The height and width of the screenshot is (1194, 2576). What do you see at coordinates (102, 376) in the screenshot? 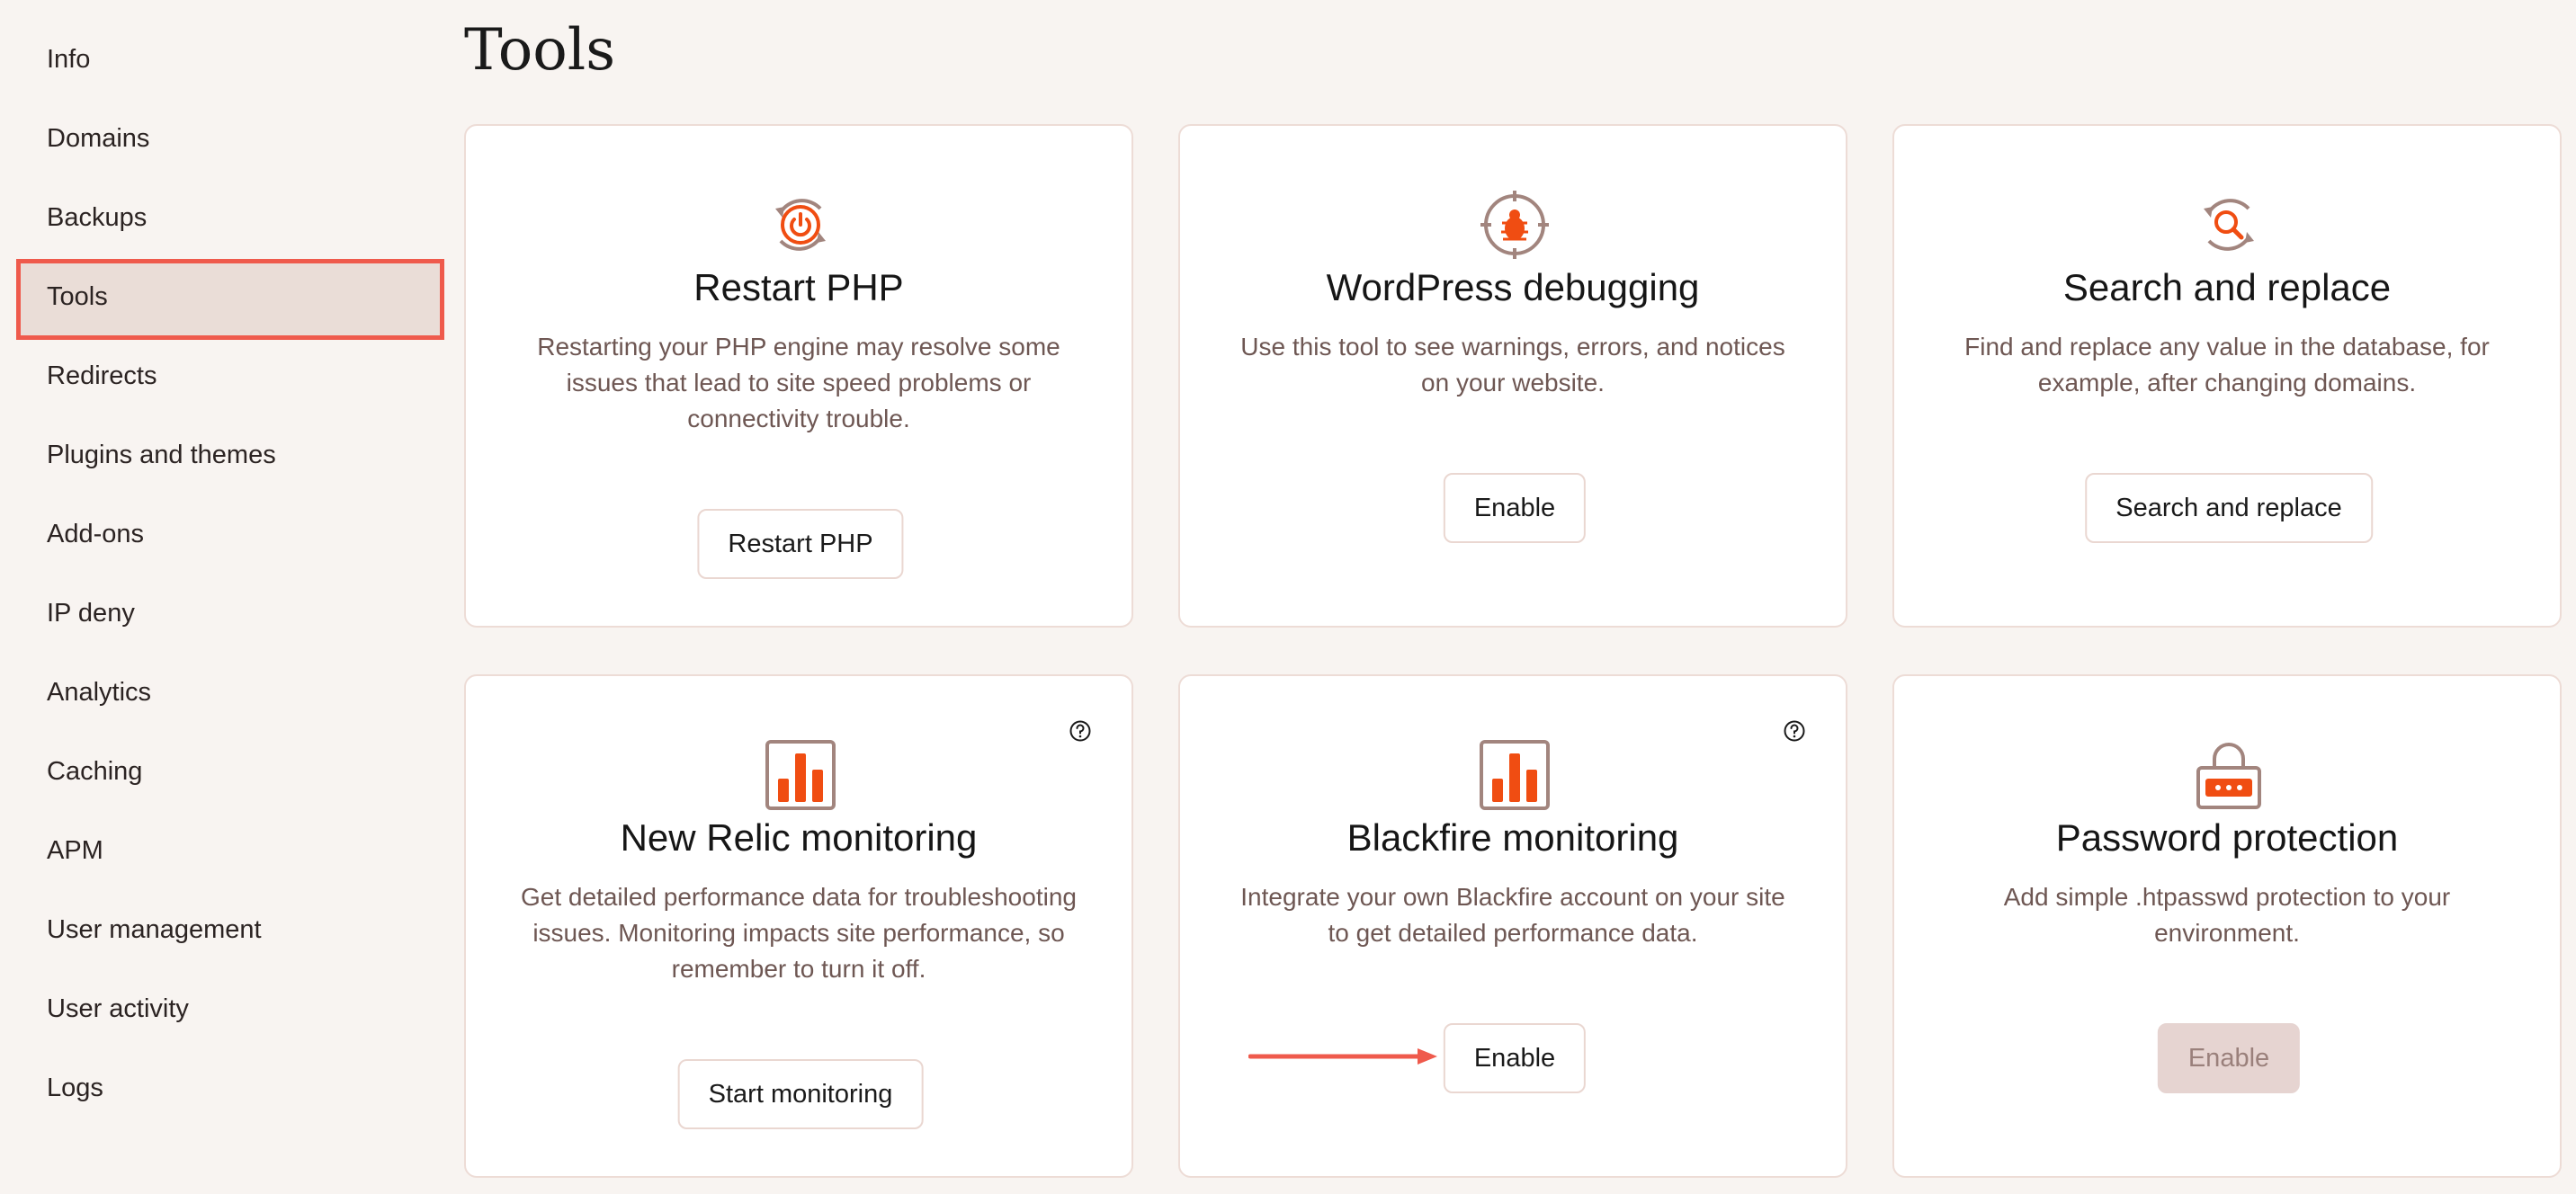
I see `sidebar-item-redirects: Redirects` at bounding box center [102, 376].